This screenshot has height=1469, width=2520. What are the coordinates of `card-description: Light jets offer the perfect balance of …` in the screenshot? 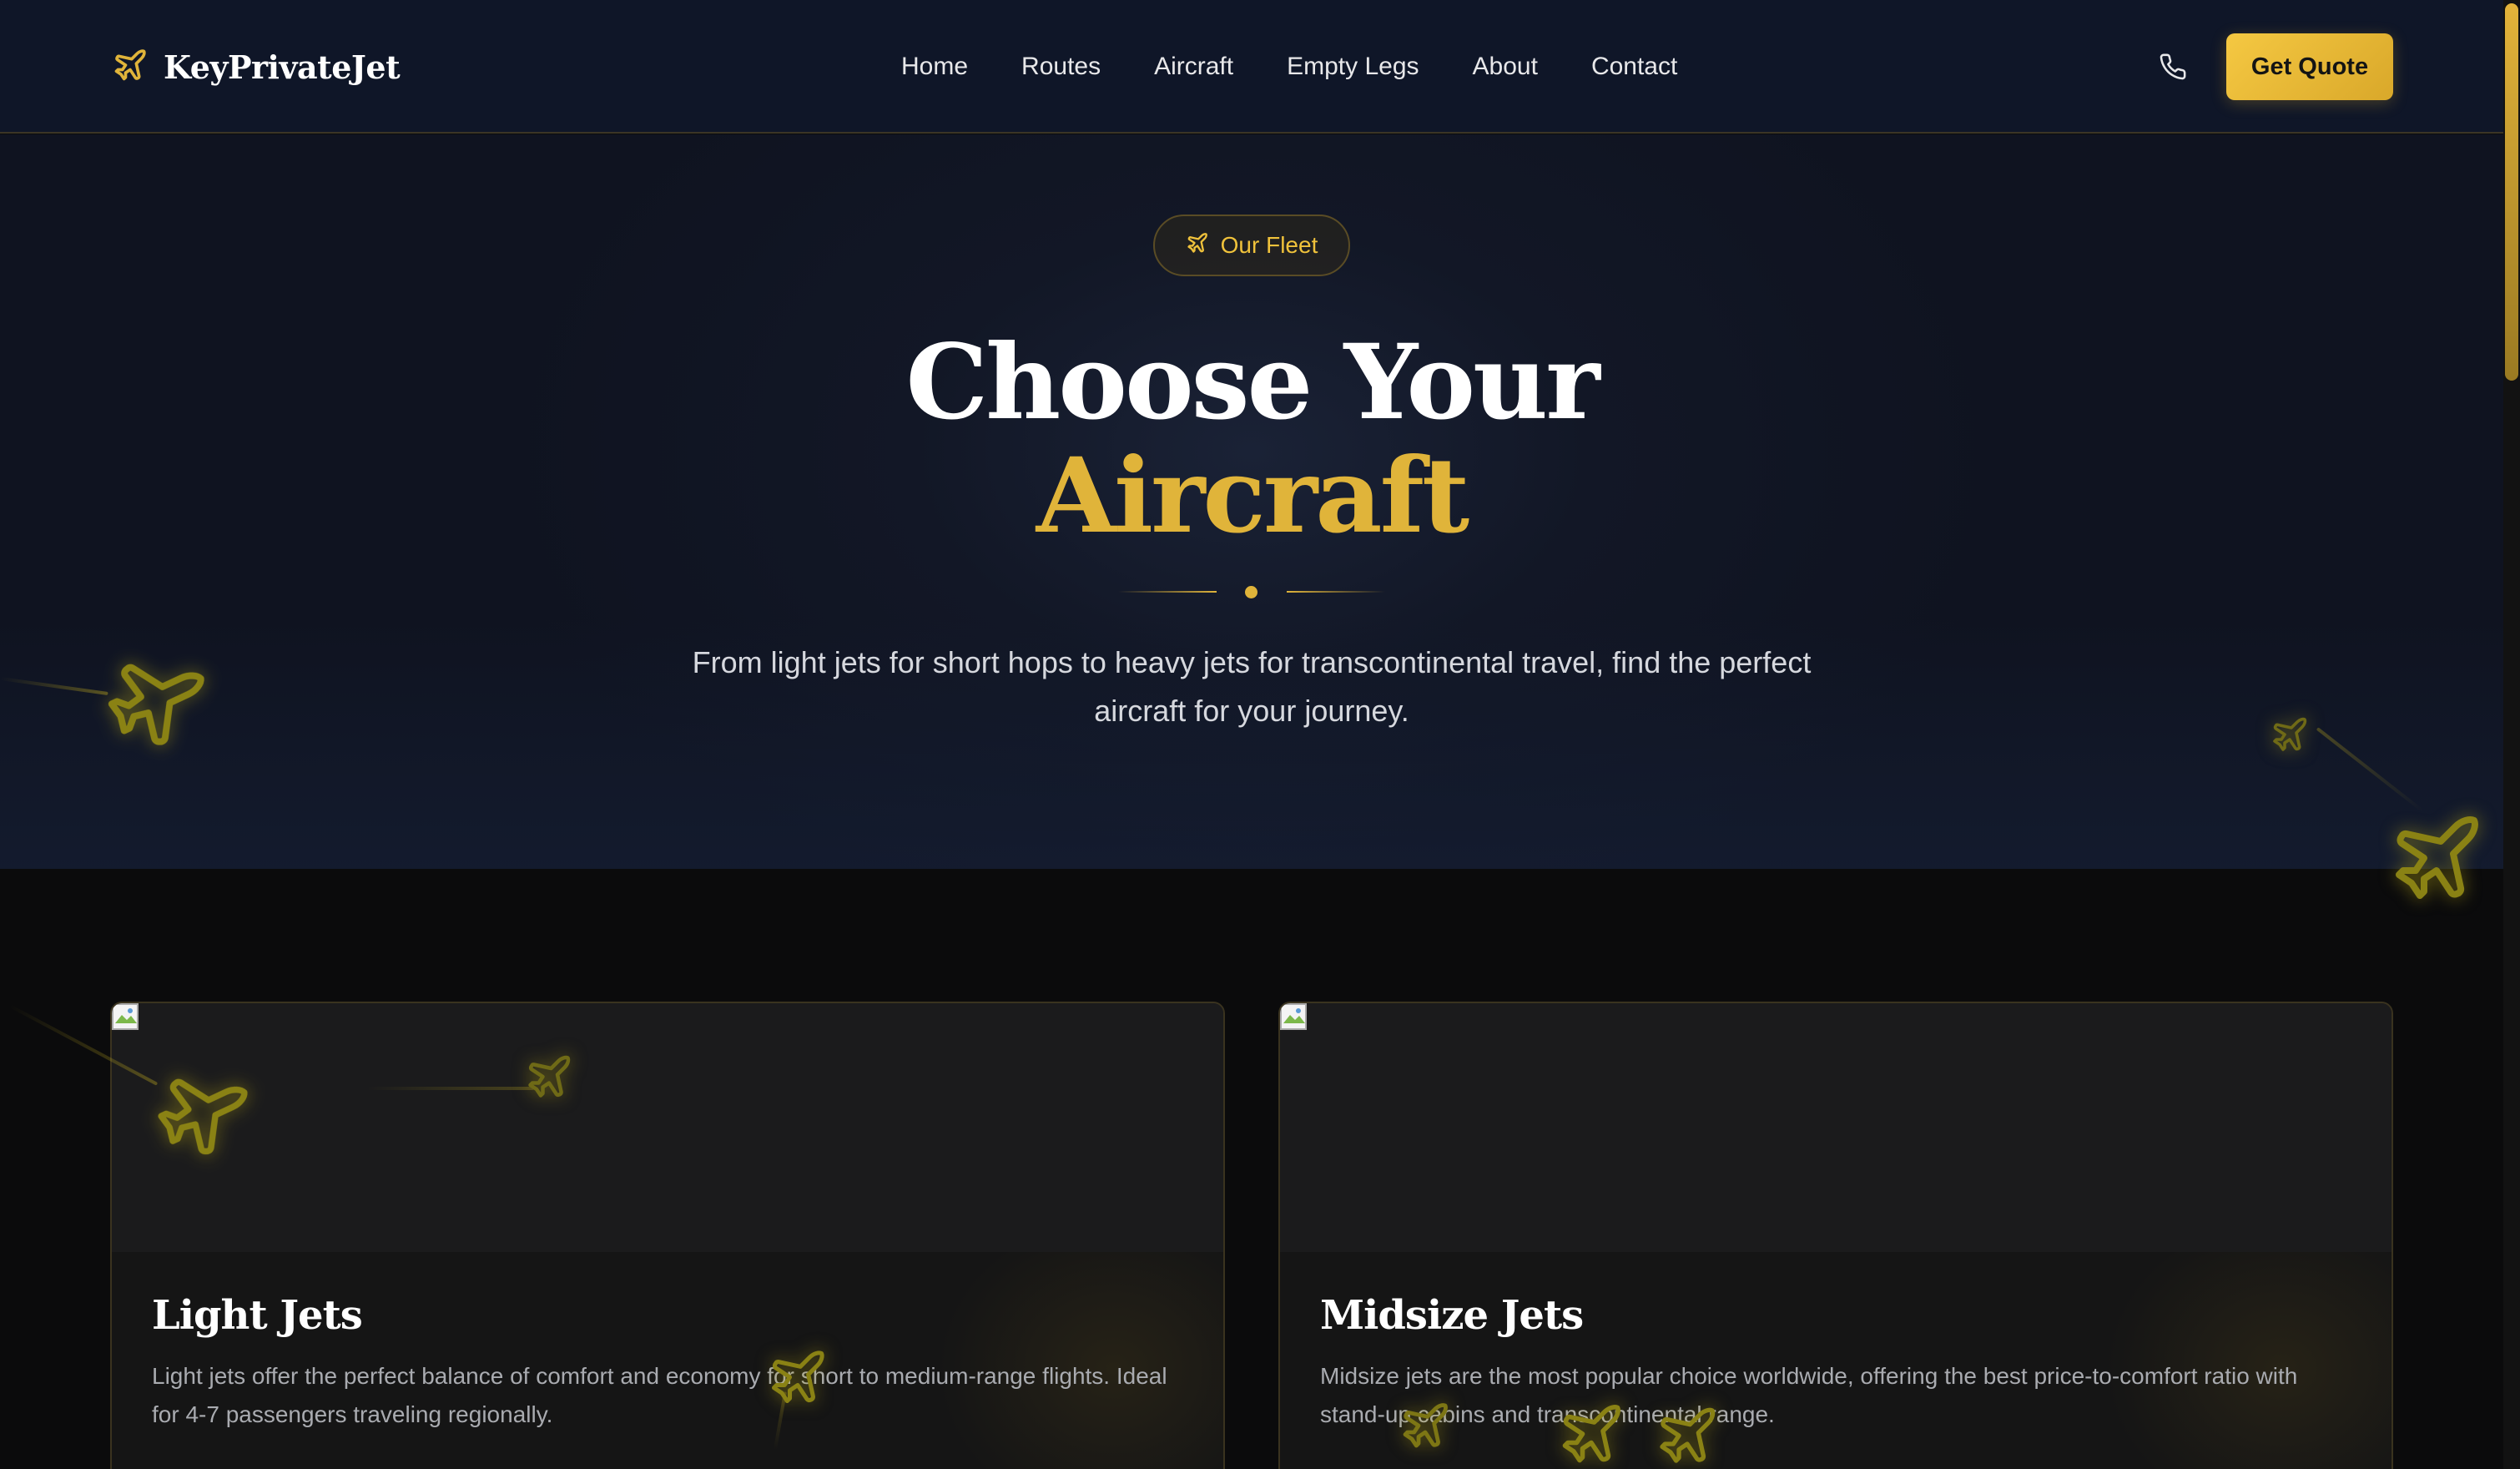 It's located at (659, 1395).